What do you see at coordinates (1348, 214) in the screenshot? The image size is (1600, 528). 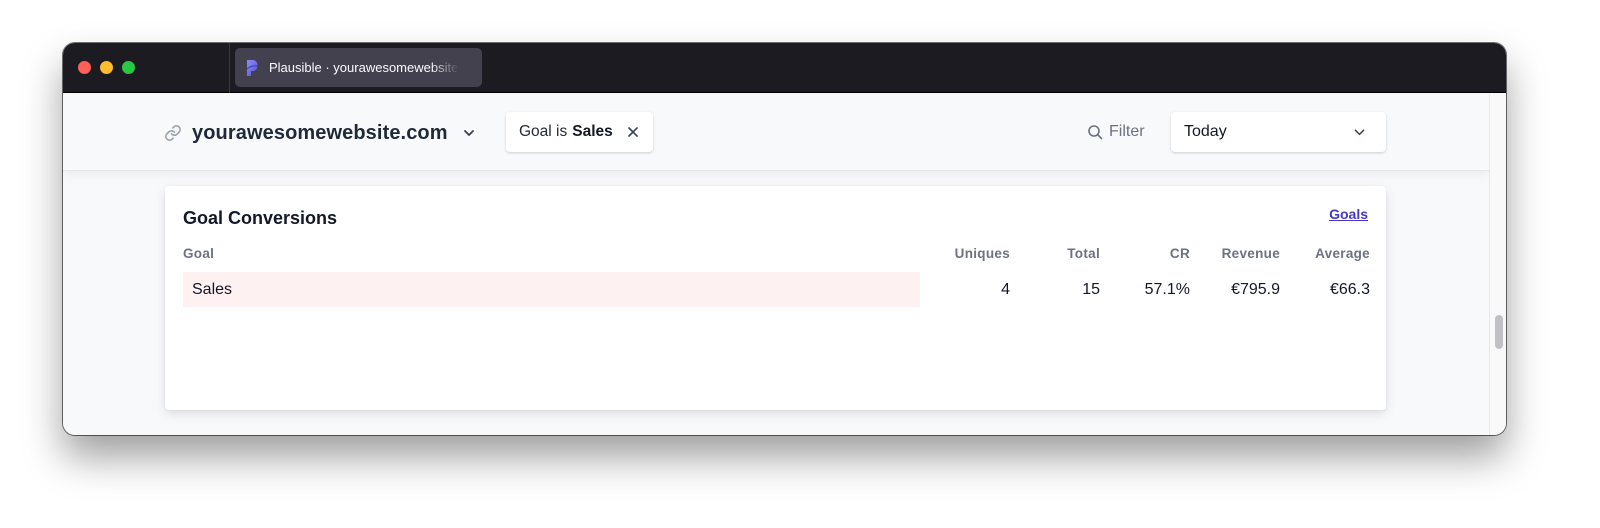 I see `goals-link: Goals` at bounding box center [1348, 214].